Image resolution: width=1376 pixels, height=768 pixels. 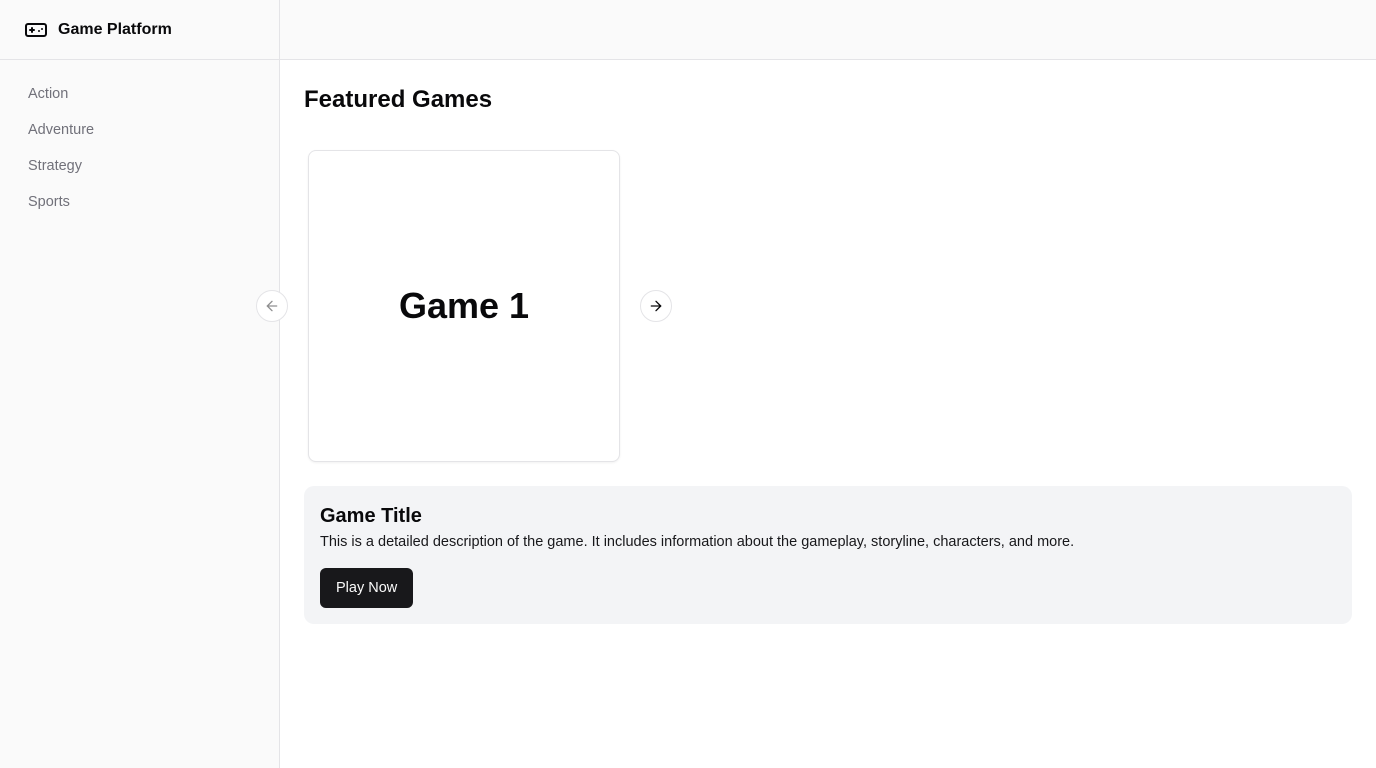 I want to click on brand: Game Platform, so click(x=139, y=30).